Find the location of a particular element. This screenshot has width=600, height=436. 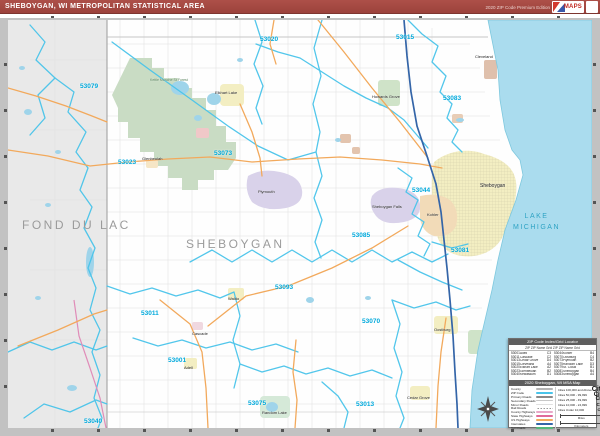

forest-lake is located at coordinates (180, 88).